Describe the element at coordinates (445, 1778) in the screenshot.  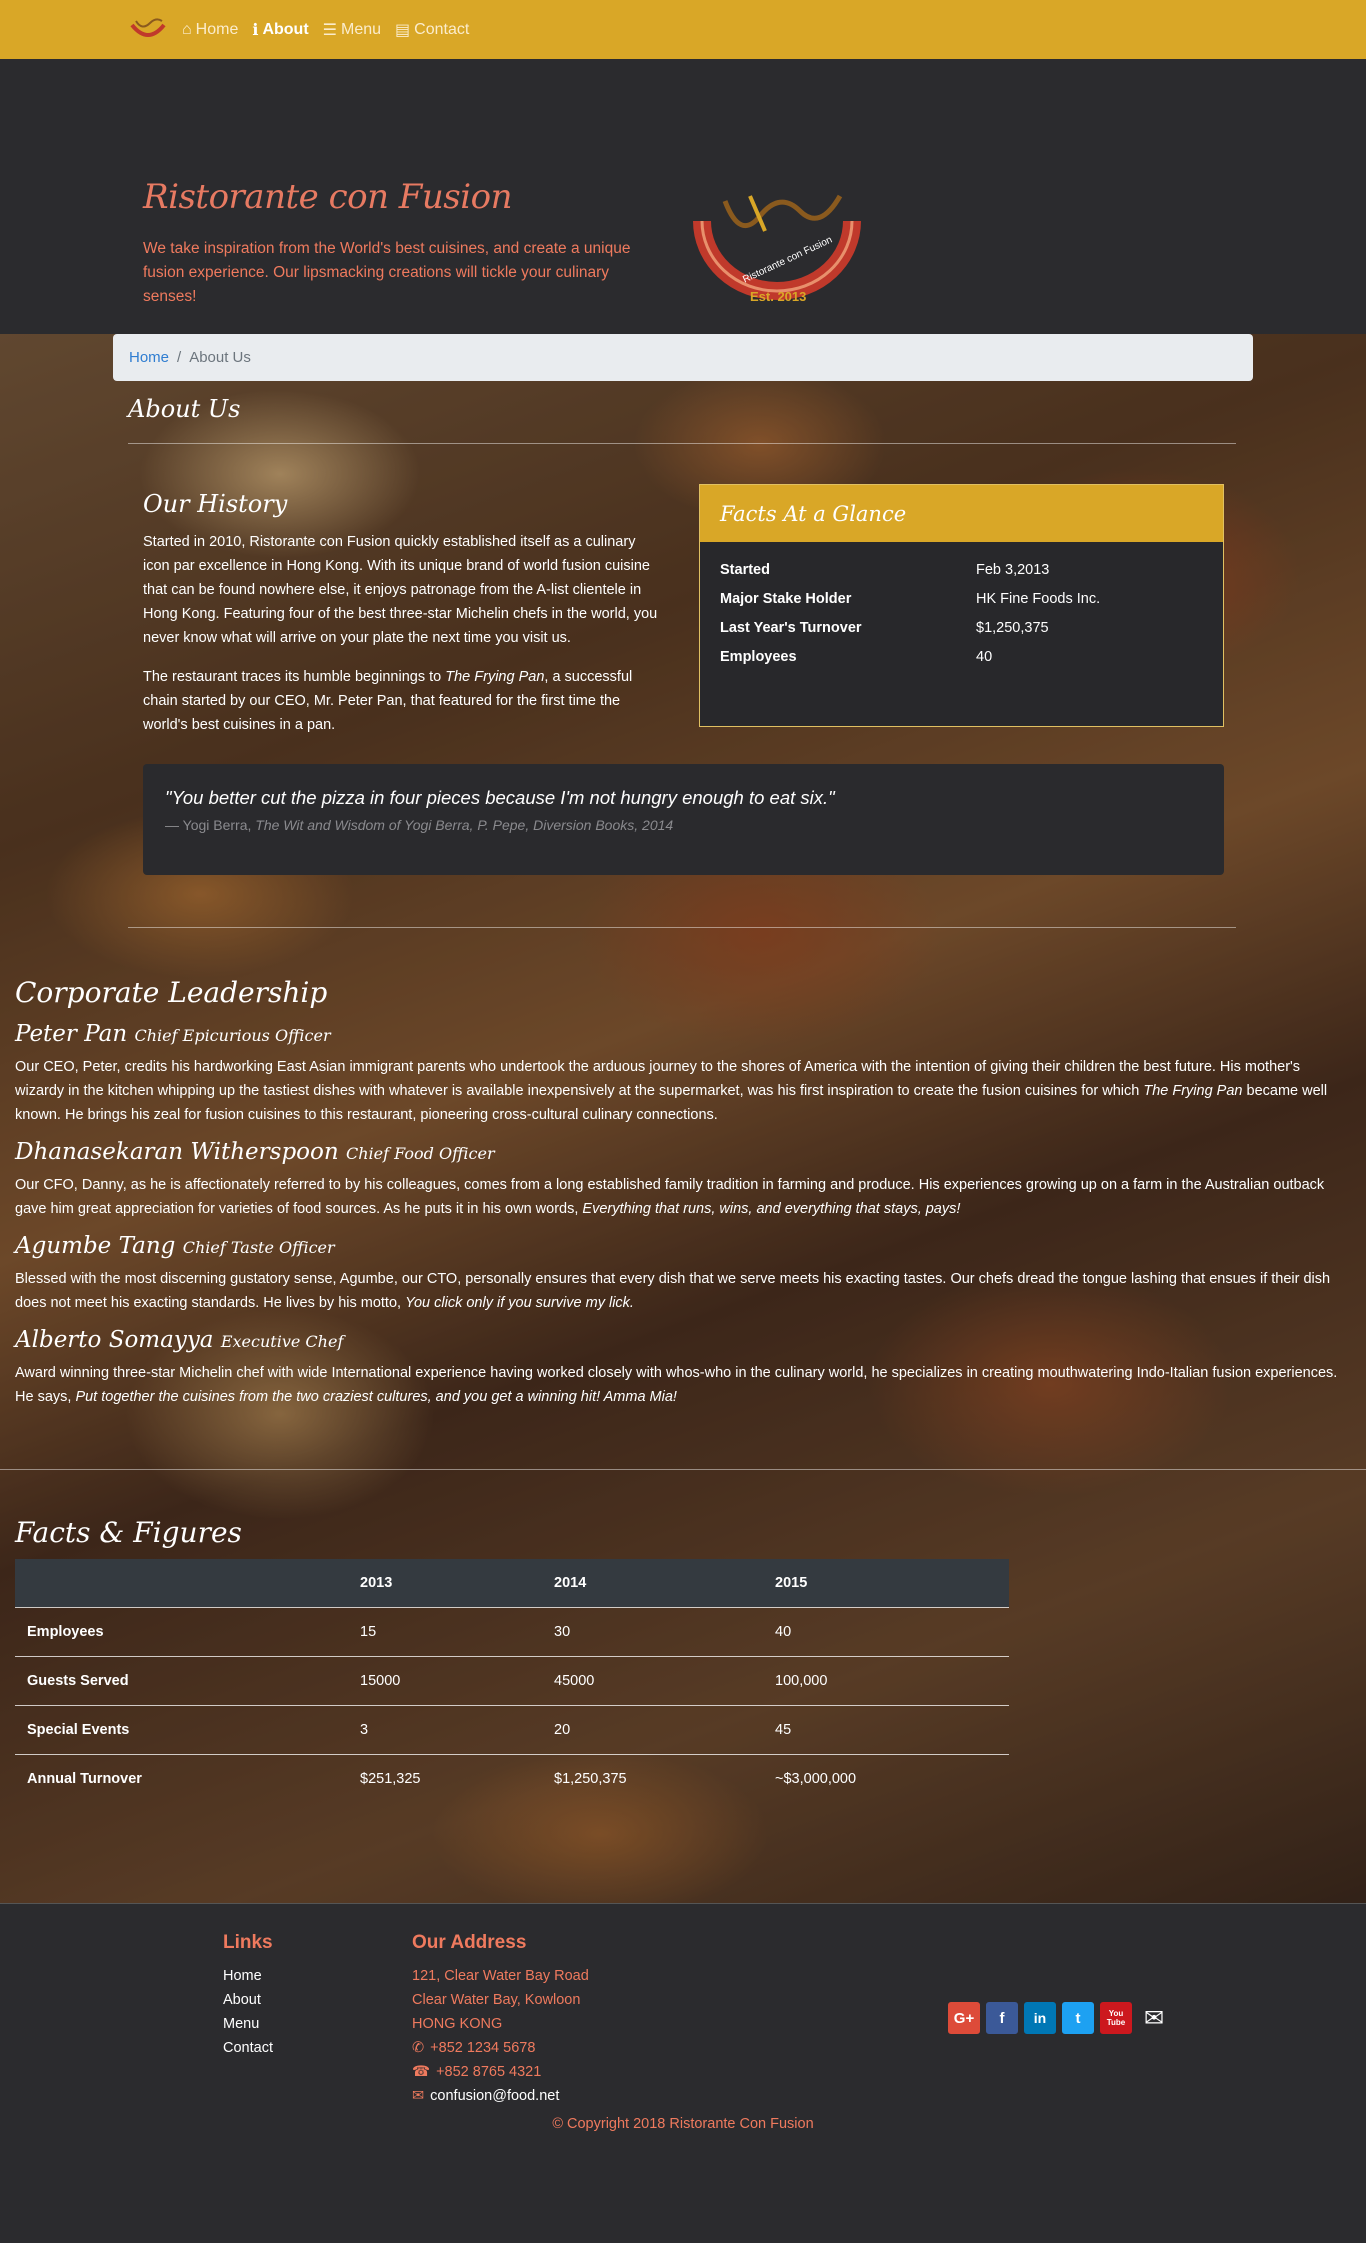
I see `table-cell: $251,325` at that location.